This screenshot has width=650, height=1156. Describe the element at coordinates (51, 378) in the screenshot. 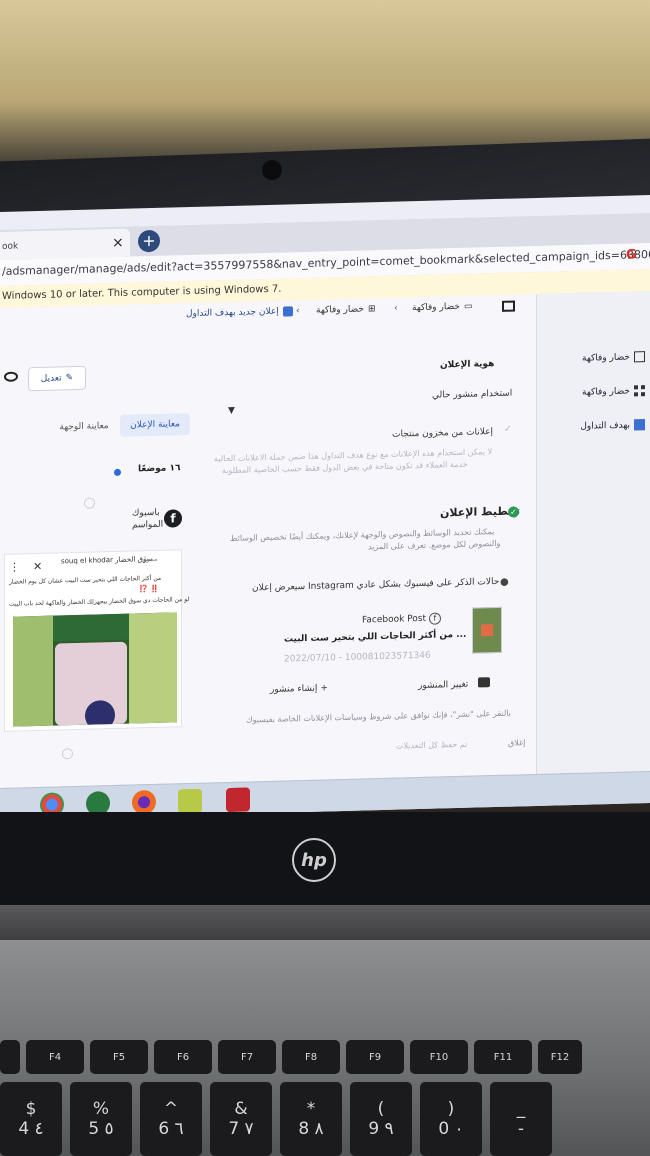

I see `edit-label: تعديل` at that location.